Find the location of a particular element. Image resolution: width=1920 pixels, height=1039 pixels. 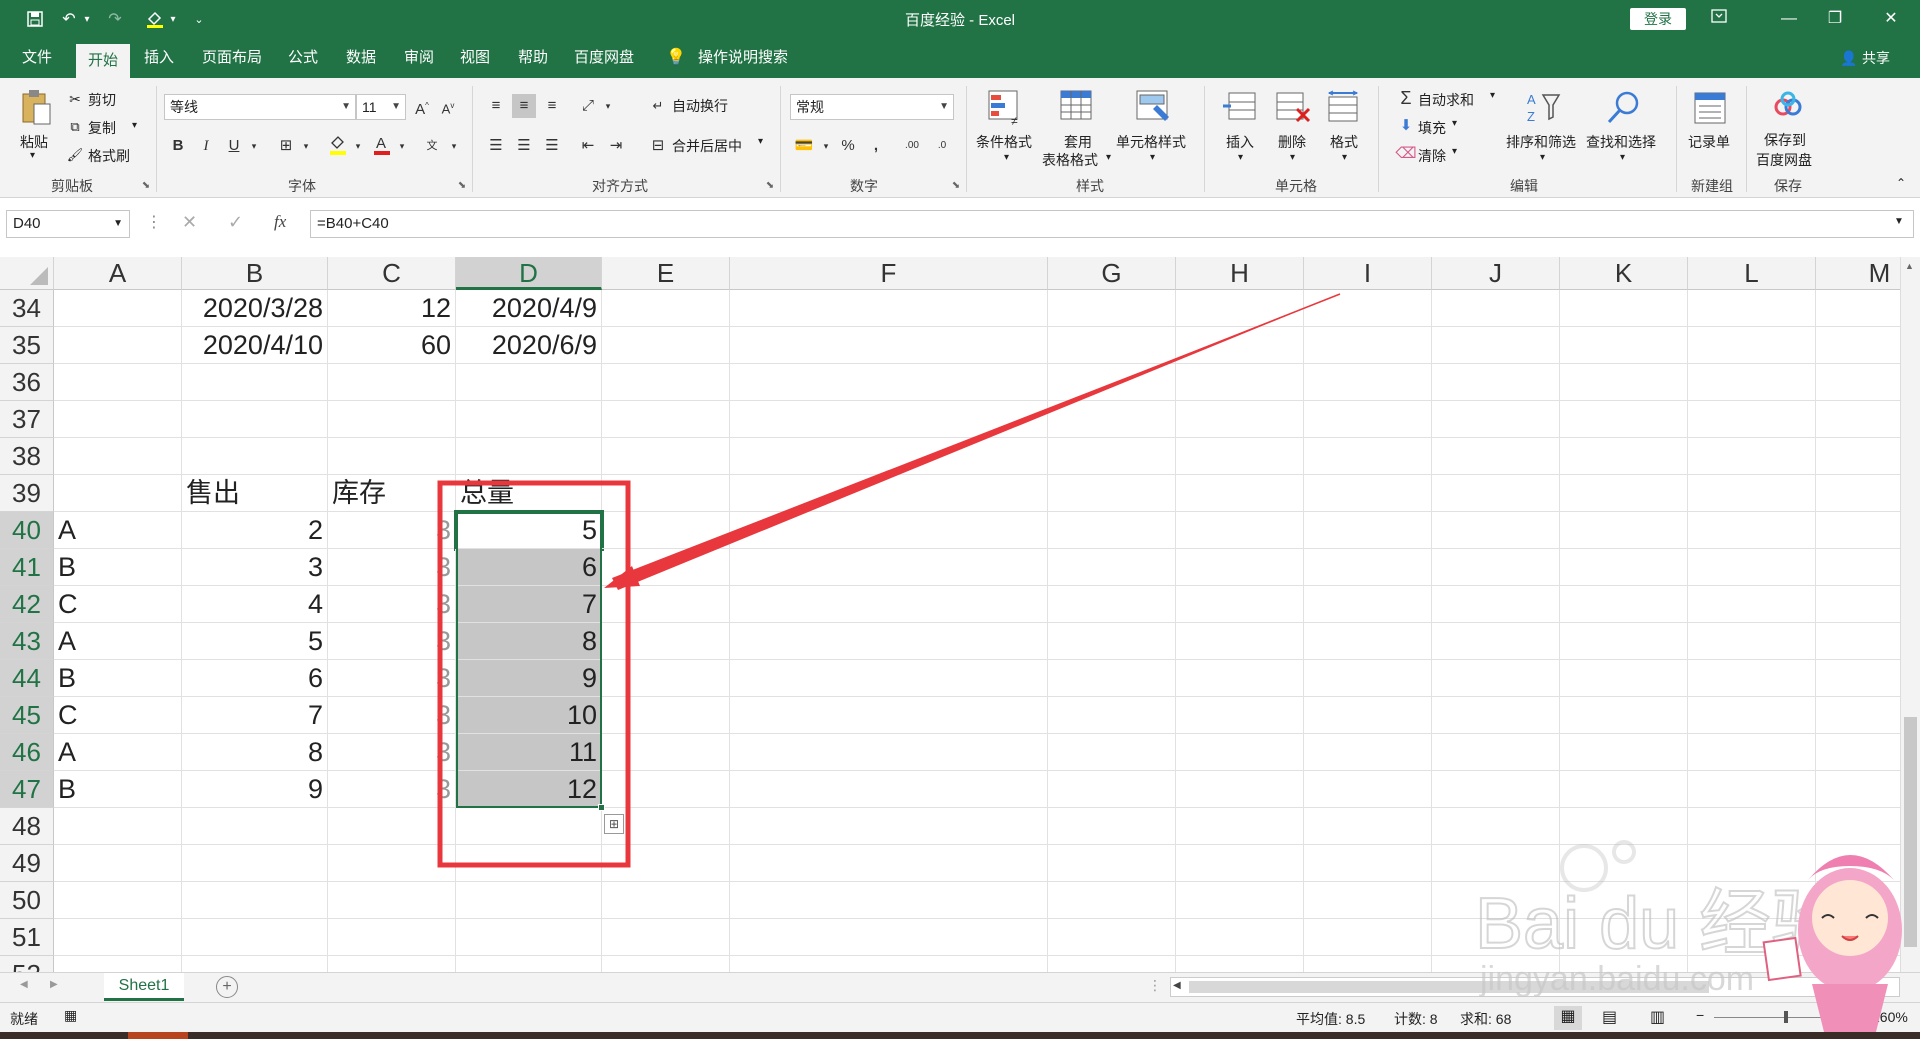

align-middle-icon: ≡ is located at coordinates (524, 106).